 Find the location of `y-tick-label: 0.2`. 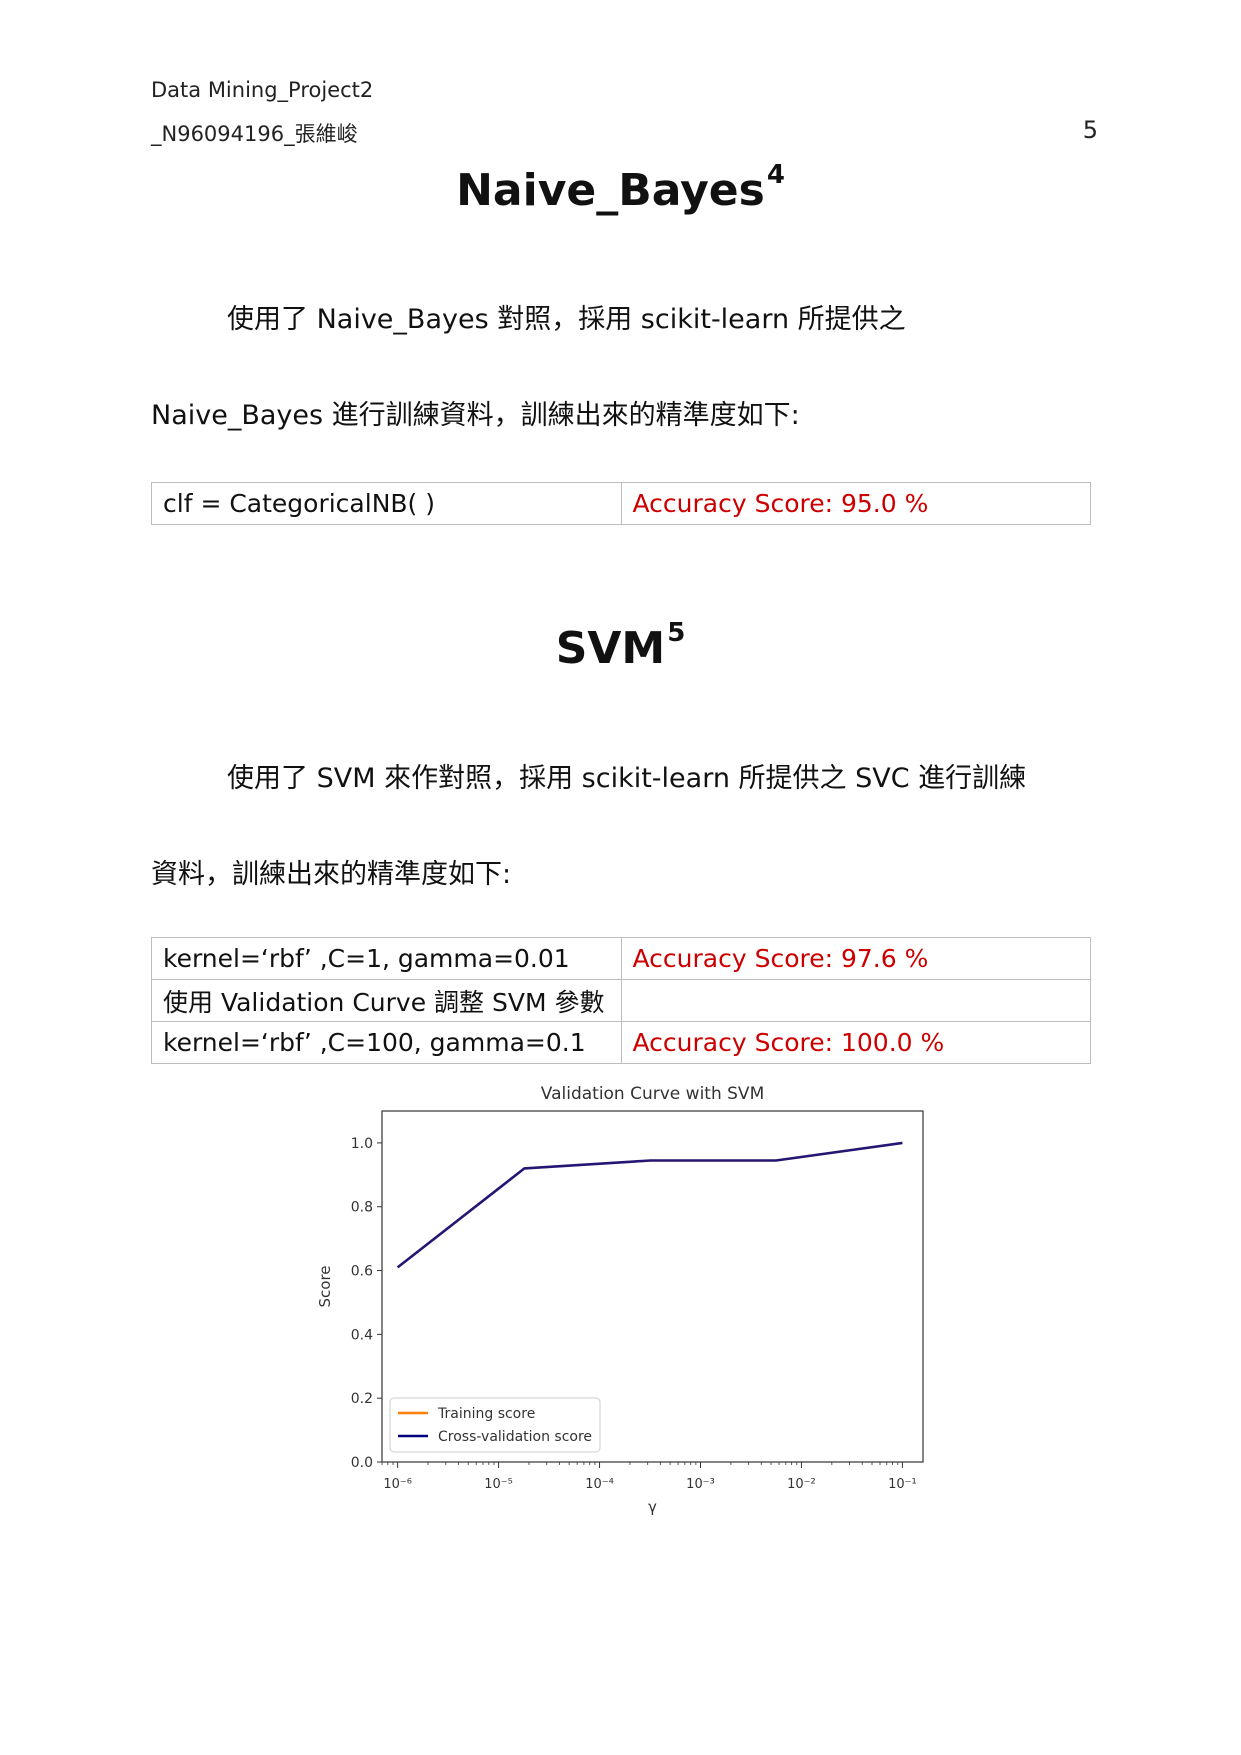

y-tick-label: 0.2 is located at coordinates (362, 1399).